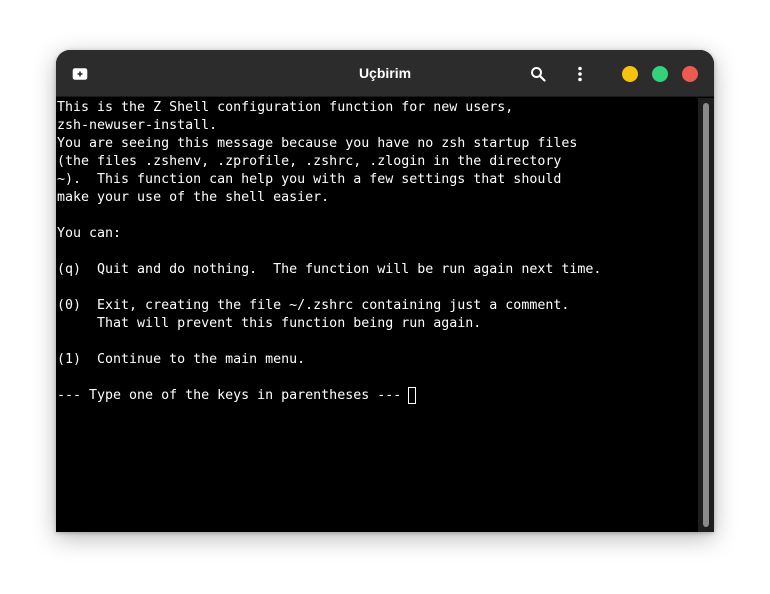  I want to click on vertical-ellipsis-icon, so click(580, 74).